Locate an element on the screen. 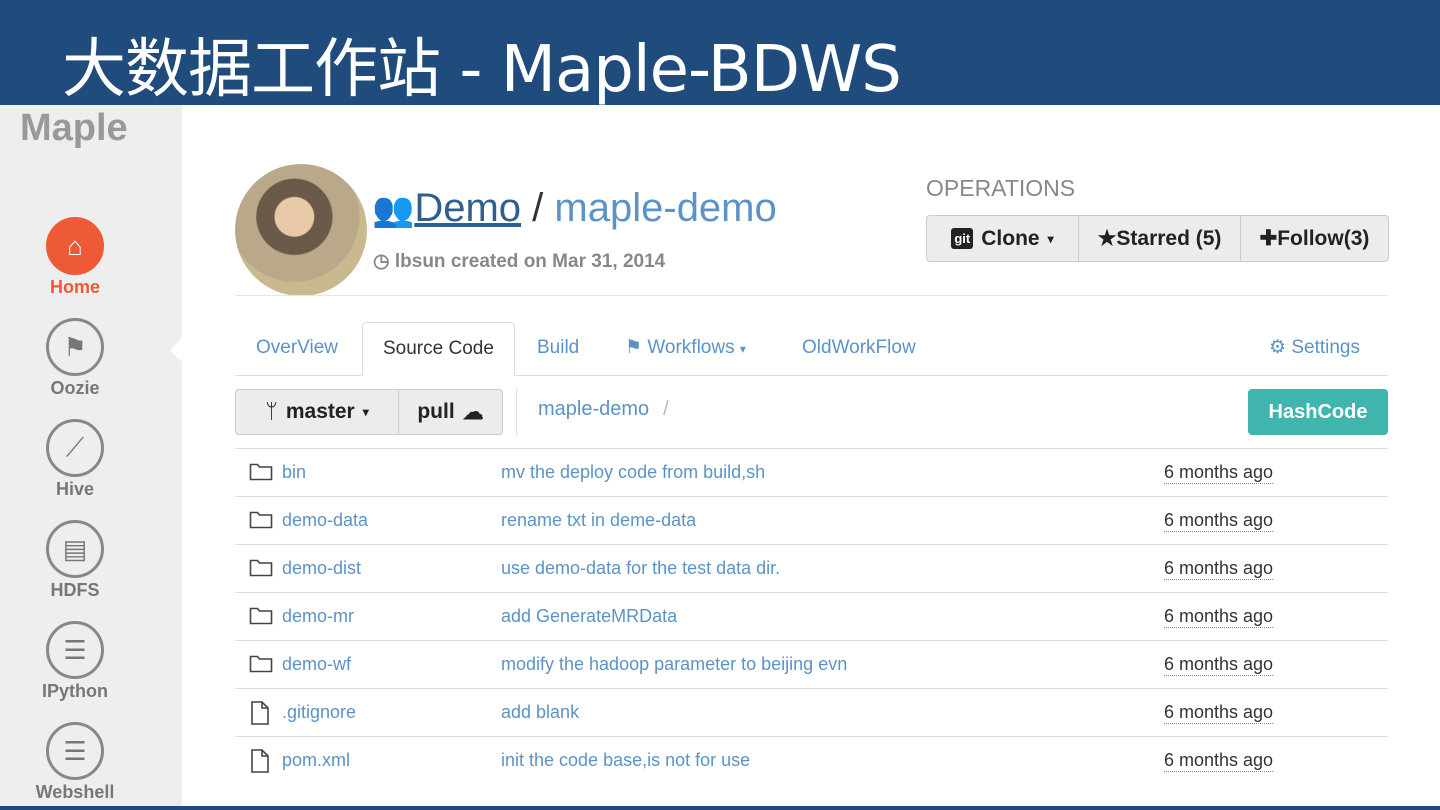 The image size is (1440, 810). branch-icon: ᛘ is located at coordinates (271, 411).